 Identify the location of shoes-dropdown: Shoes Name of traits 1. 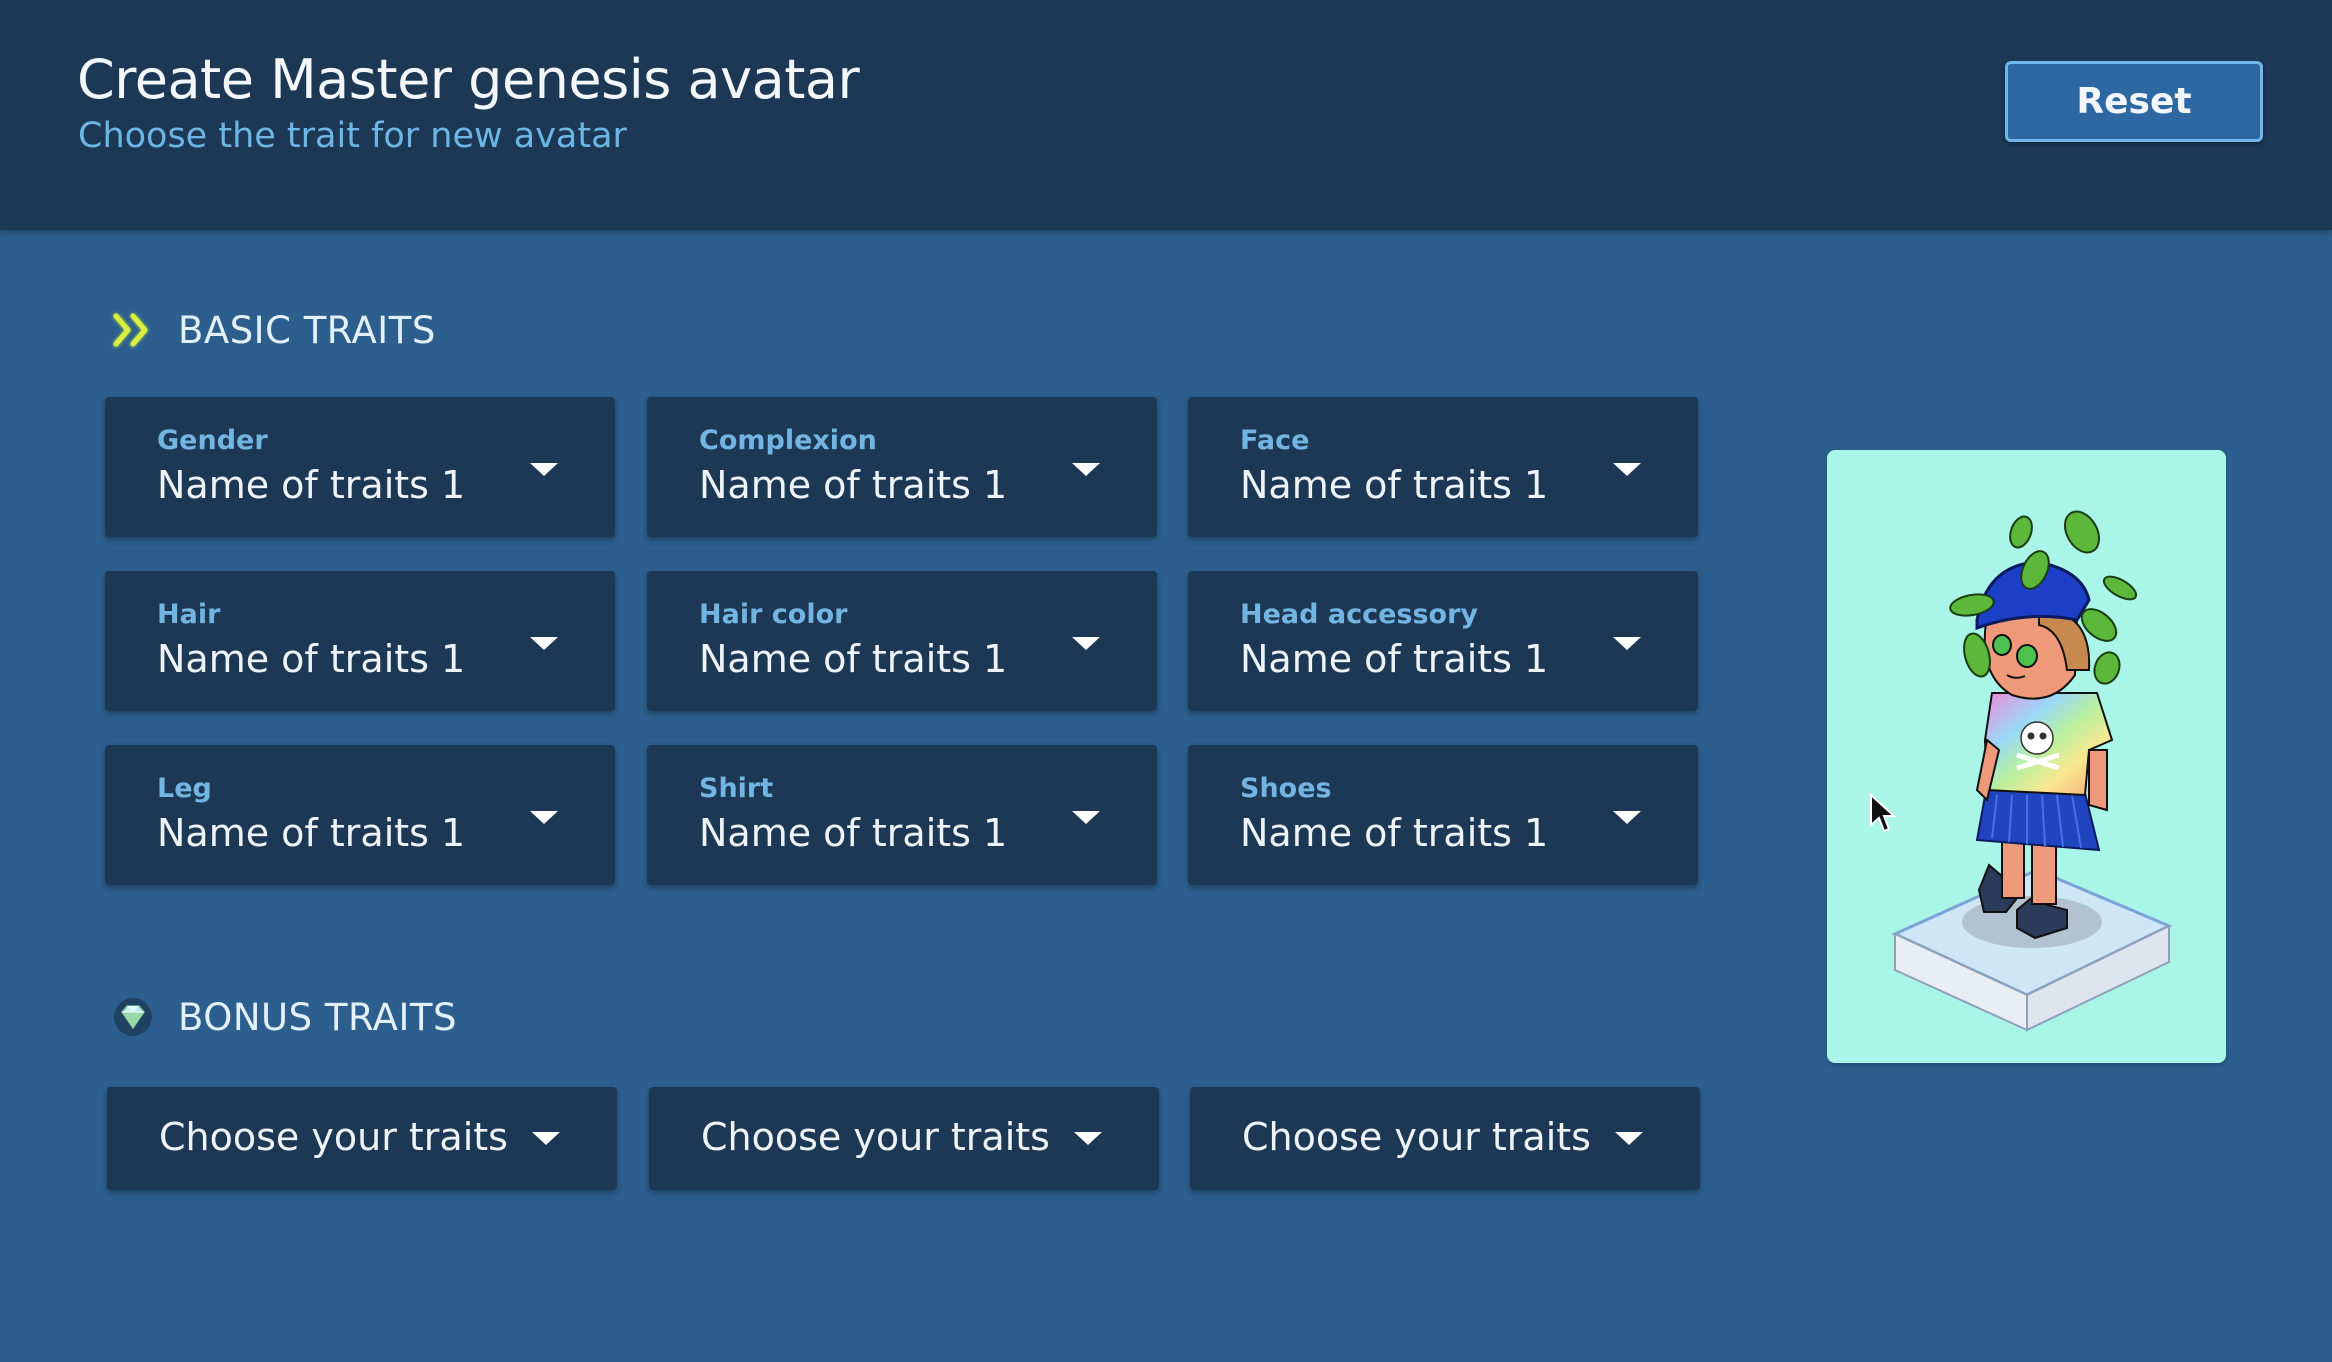
(1443, 815).